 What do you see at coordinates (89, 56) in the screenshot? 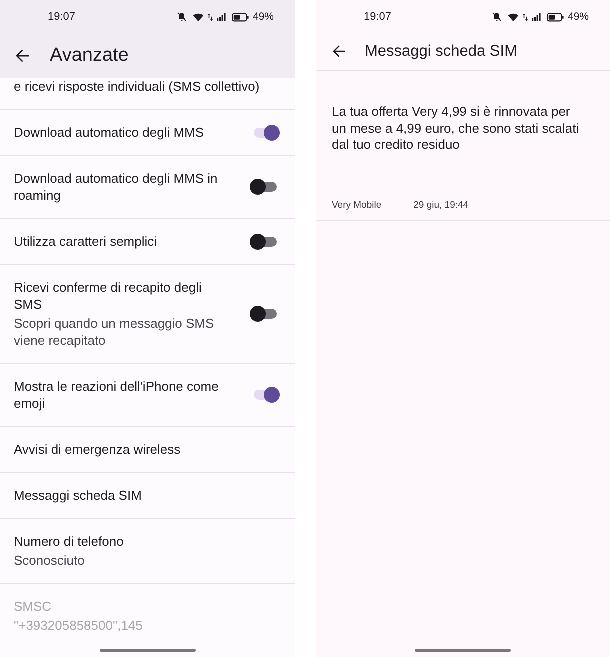
I see `screen-title: Avanzate` at bounding box center [89, 56].